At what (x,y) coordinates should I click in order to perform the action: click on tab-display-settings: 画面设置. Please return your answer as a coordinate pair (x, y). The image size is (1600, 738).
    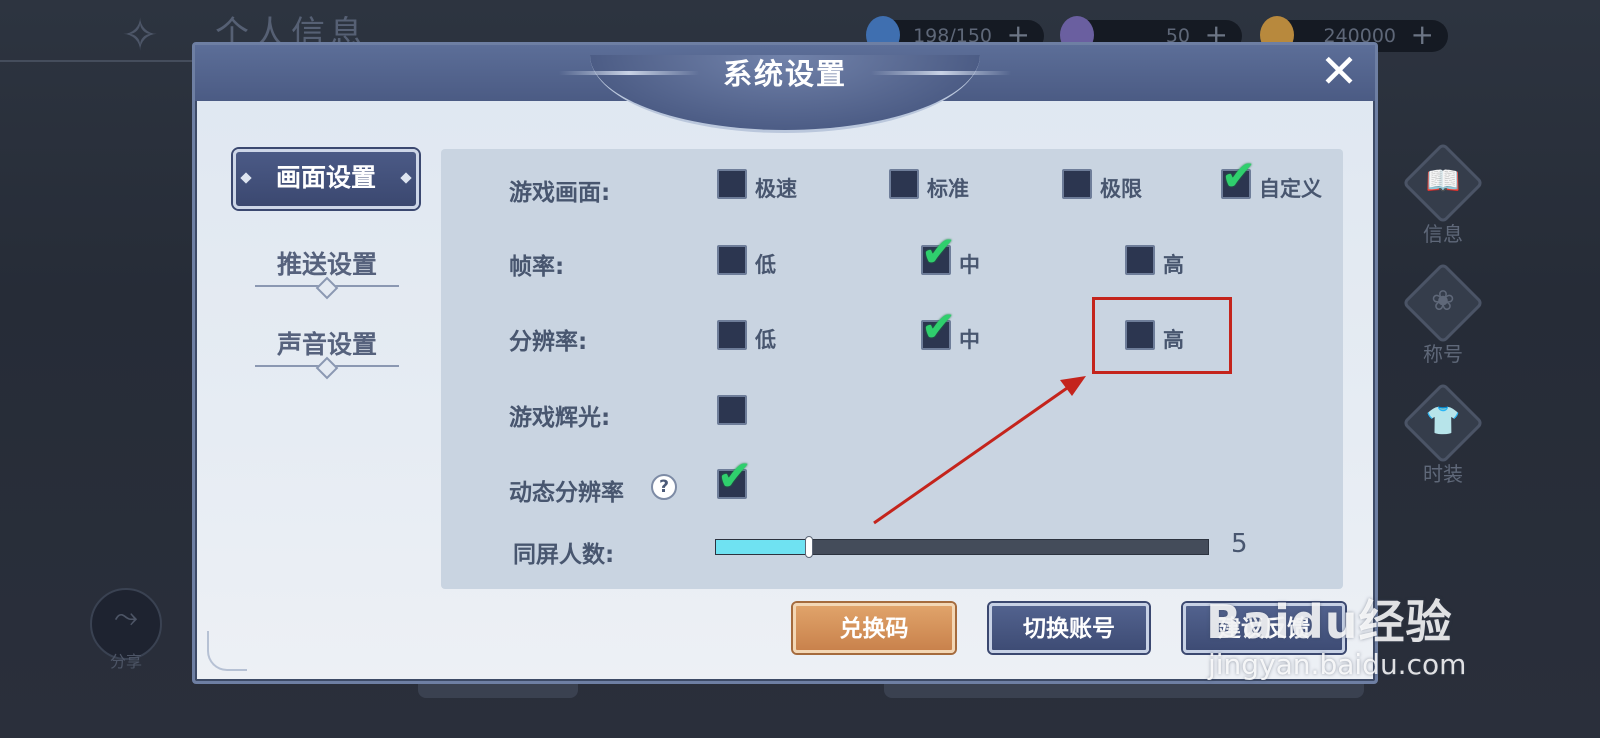
    Looking at the image, I should click on (326, 179).